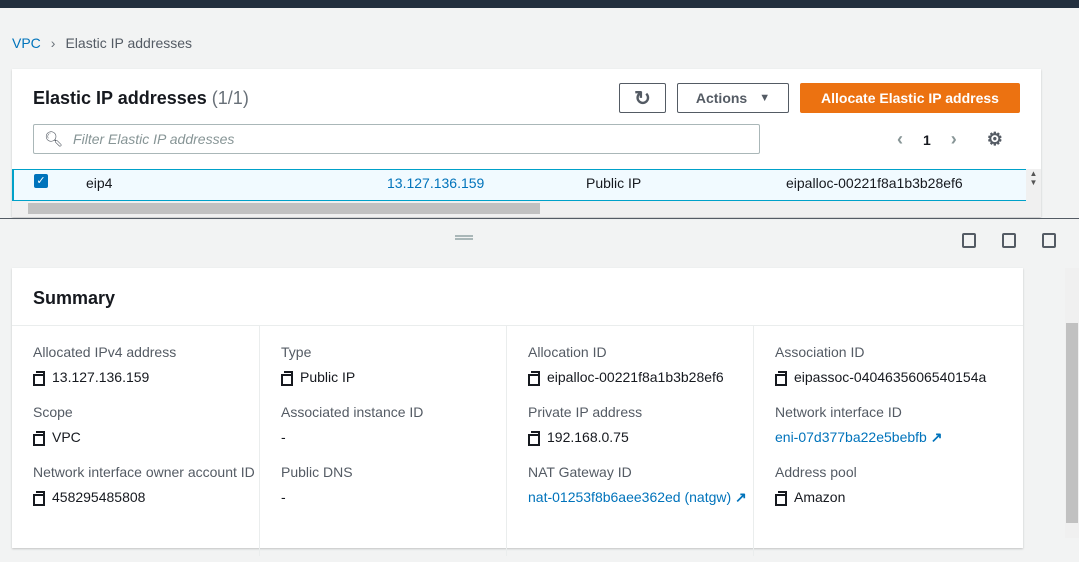 Image resolution: width=1079 pixels, height=562 pixels. Describe the element at coordinates (820, 497) in the screenshot. I see `field-value-text: Amazon` at that location.